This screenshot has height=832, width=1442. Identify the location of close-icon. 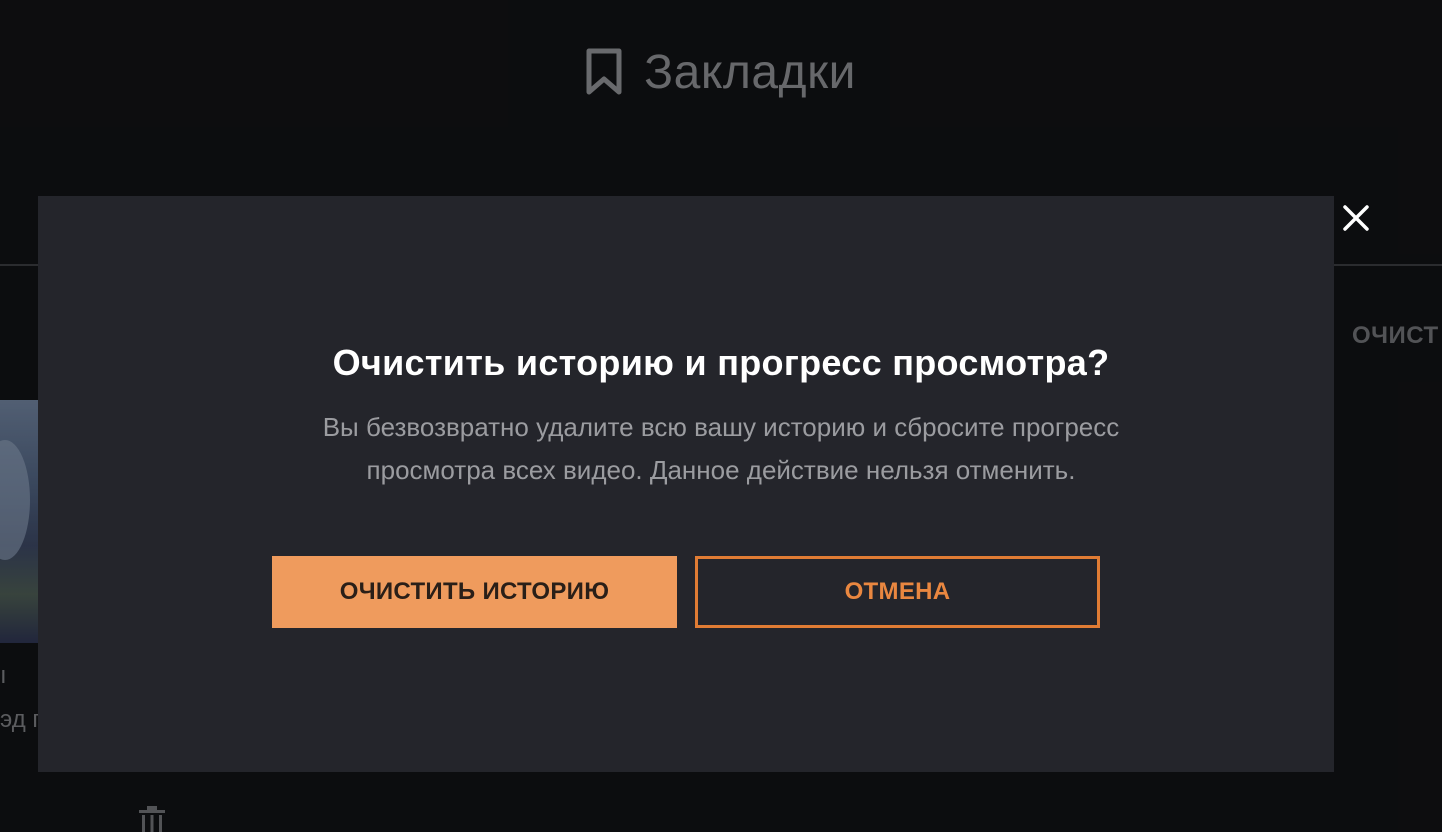
(1356, 218).